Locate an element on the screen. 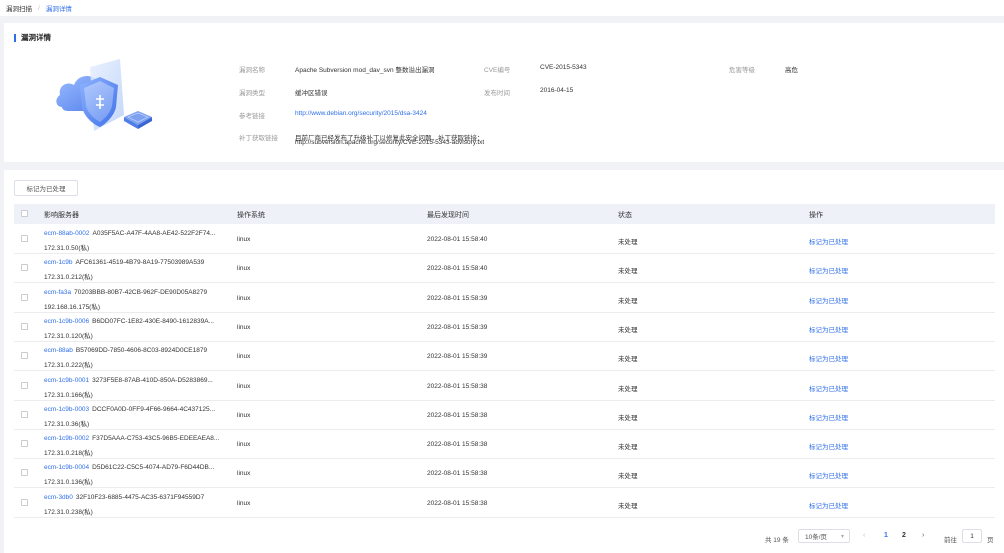 The image size is (1004, 553). server-name-link: ecm-88ab-0002 is located at coordinates (67, 233).